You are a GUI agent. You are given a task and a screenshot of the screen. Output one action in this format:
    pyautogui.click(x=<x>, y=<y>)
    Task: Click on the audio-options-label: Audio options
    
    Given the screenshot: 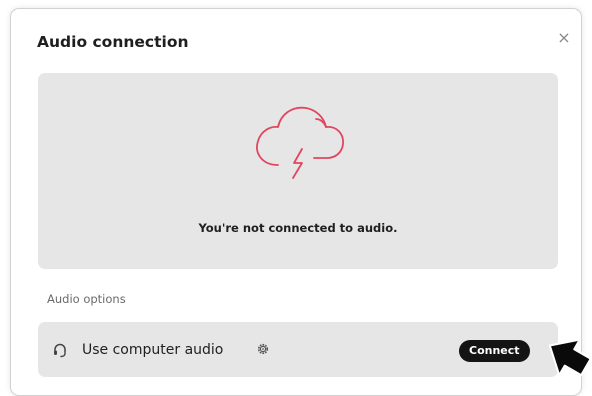 What is the action you would take?
    pyautogui.click(x=86, y=299)
    